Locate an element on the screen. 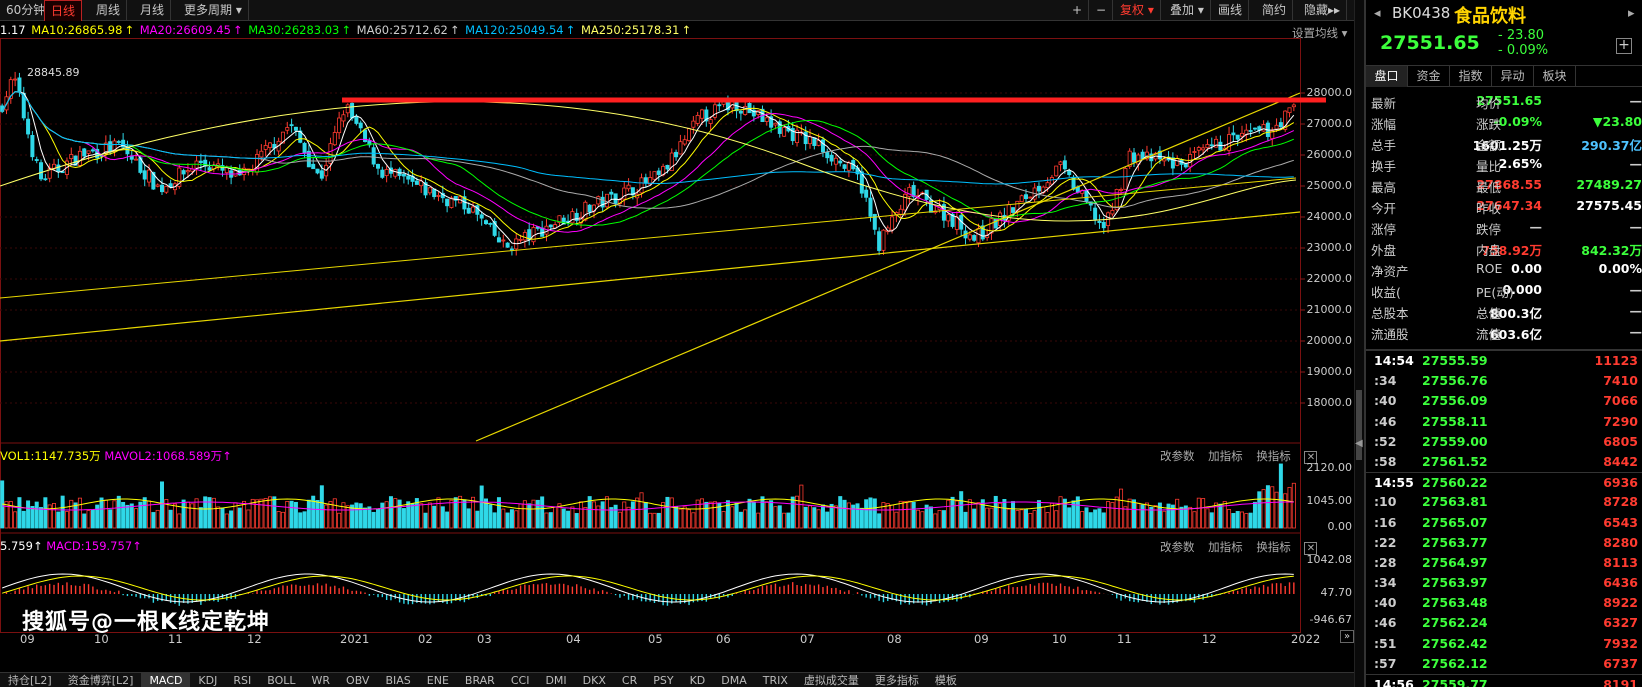 This screenshot has width=1642, height=687. zoom-out-button: − is located at coordinates (1102, 10).